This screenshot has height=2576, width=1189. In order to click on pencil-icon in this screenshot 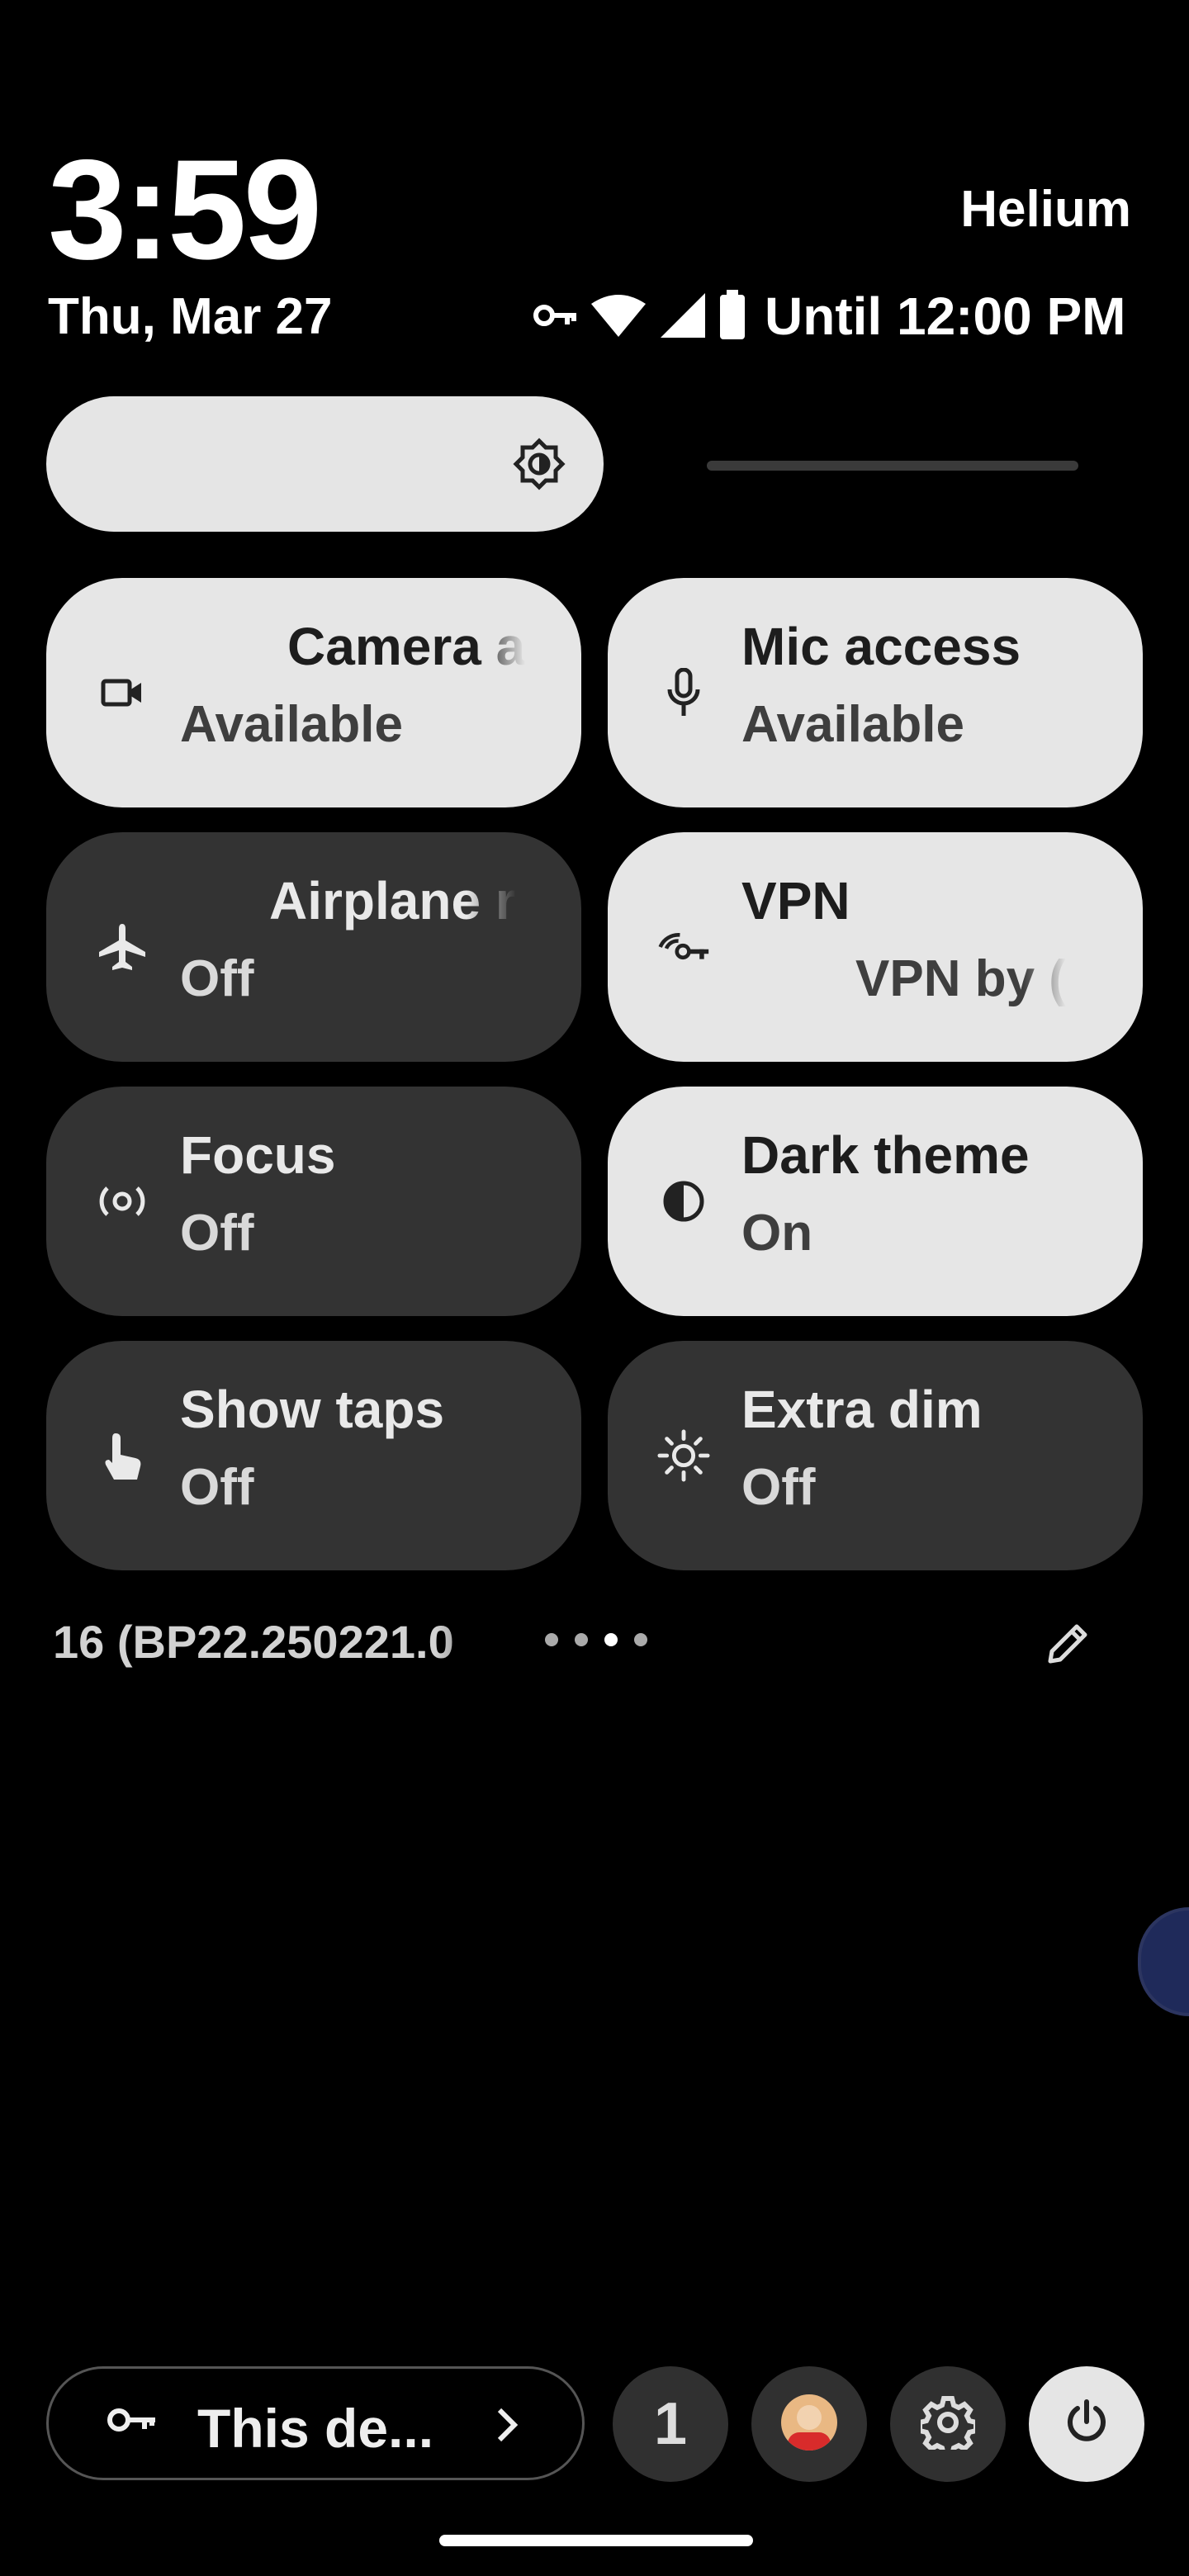, I will do `click(1068, 1647)`.